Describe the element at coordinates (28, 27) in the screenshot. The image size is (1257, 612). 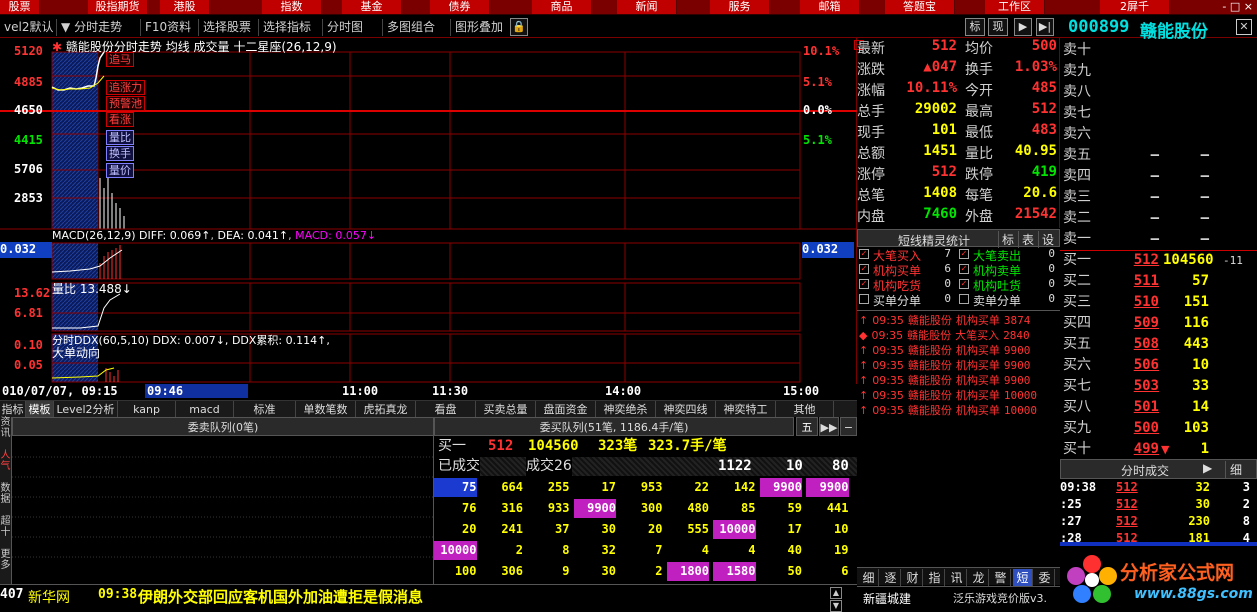
I see `template-select: vel2默认` at that location.